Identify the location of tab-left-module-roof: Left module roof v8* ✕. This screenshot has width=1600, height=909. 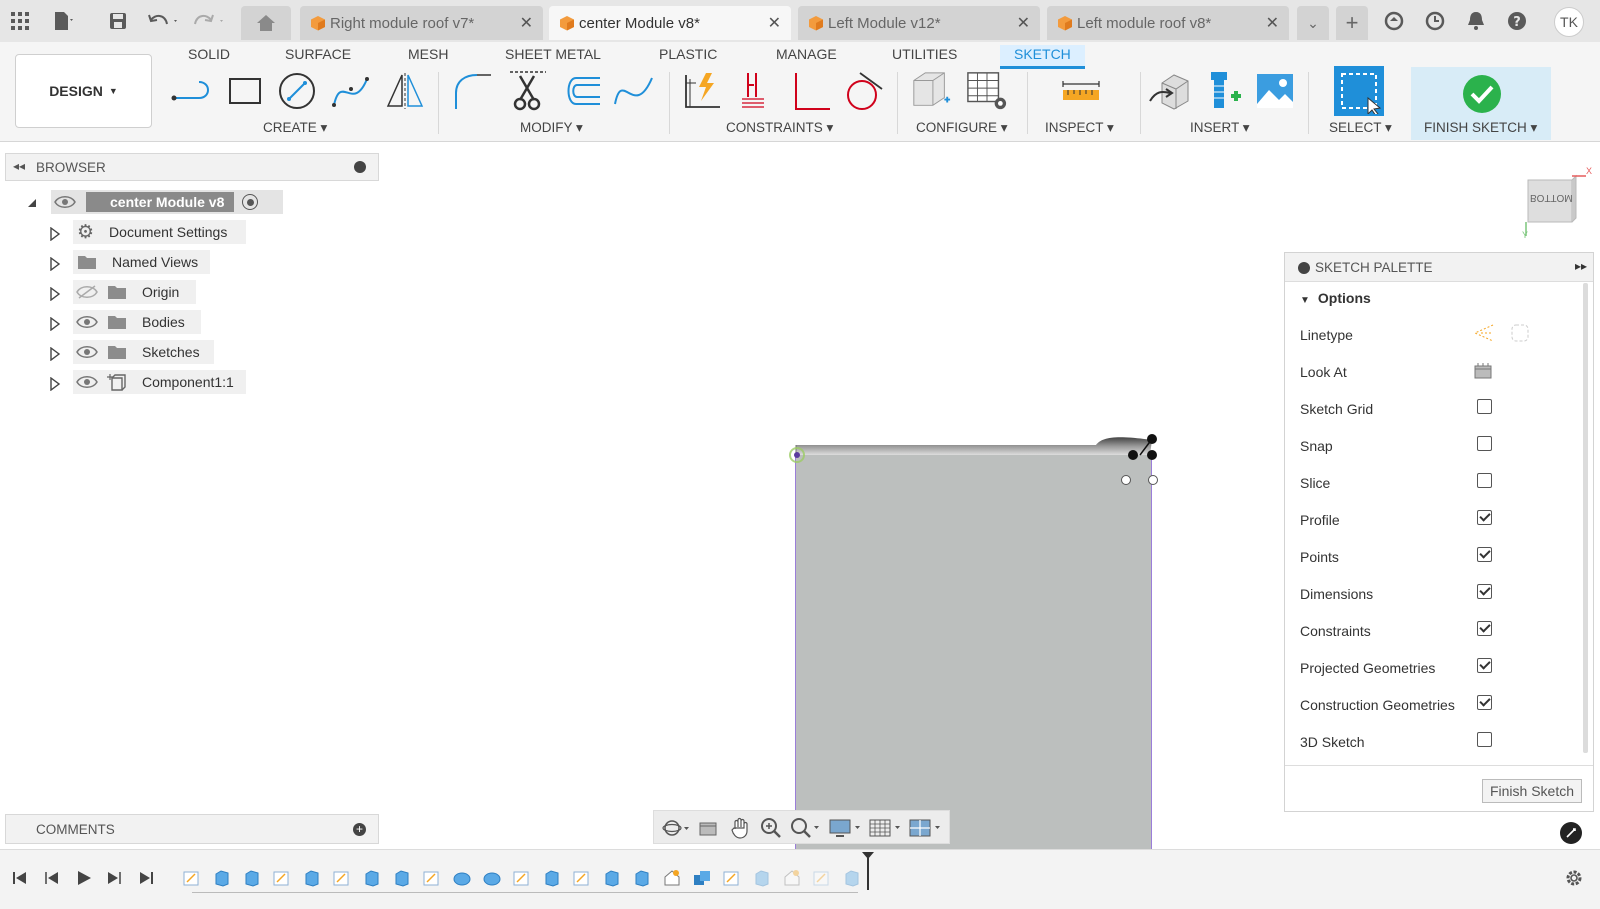
(1168, 23).